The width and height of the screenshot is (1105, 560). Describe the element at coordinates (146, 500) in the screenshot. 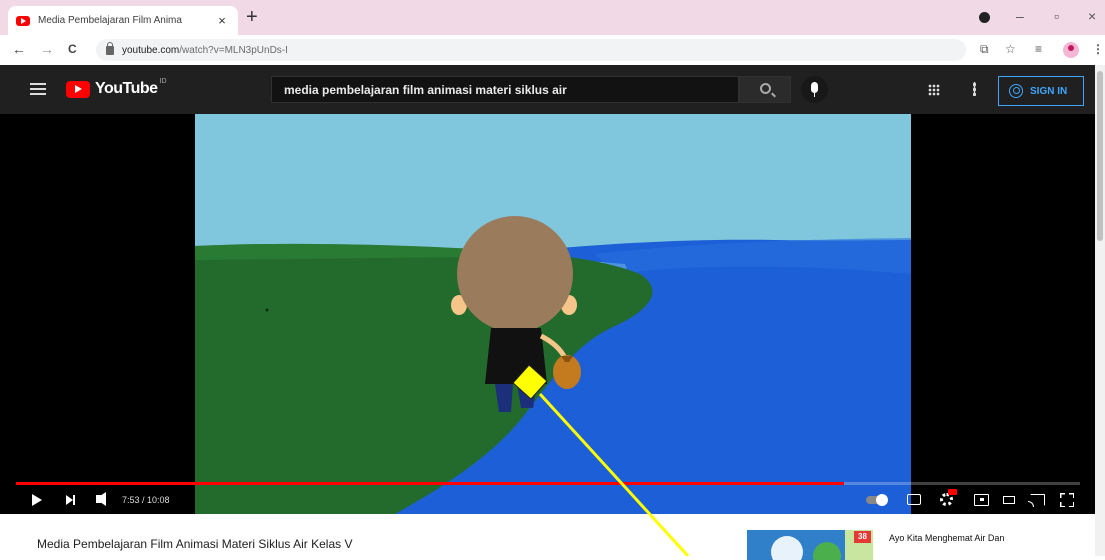

I see `time-display: 7:53 / 10:08` at that location.